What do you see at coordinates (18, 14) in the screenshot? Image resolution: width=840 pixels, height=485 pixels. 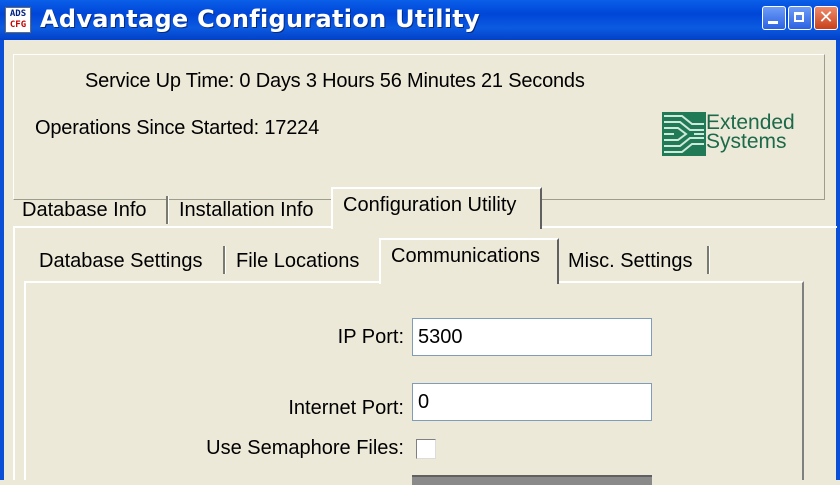 I see `app-icon-line1: ADS` at bounding box center [18, 14].